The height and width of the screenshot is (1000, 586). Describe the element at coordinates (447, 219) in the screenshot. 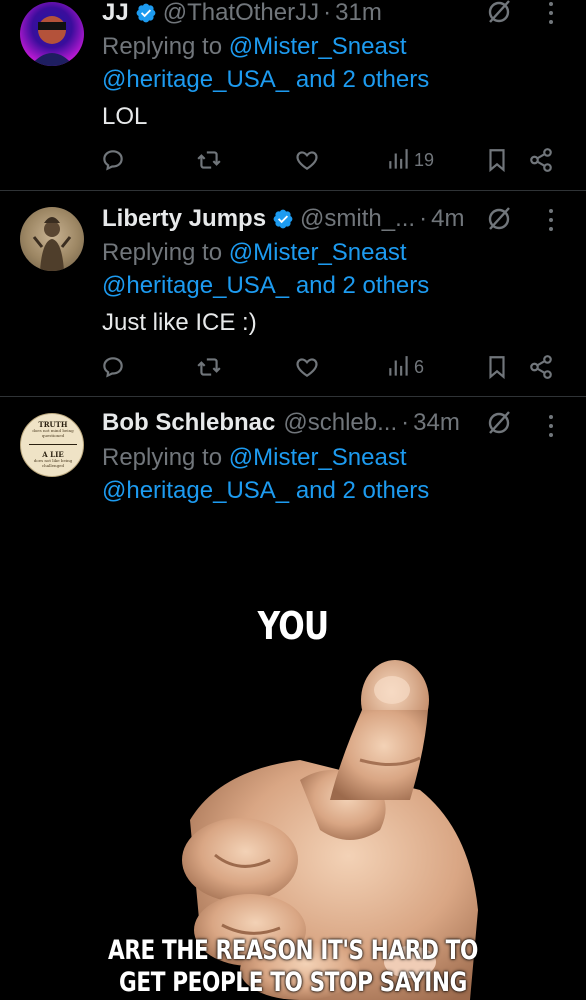

I see `timestamp: 4m` at that location.